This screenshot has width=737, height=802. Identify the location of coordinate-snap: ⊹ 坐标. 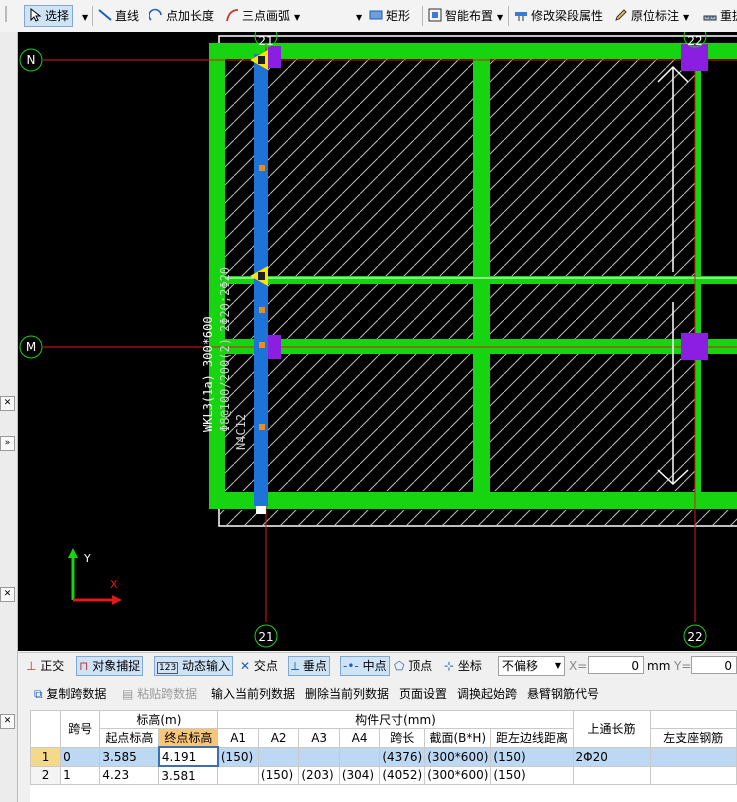
(463, 666).